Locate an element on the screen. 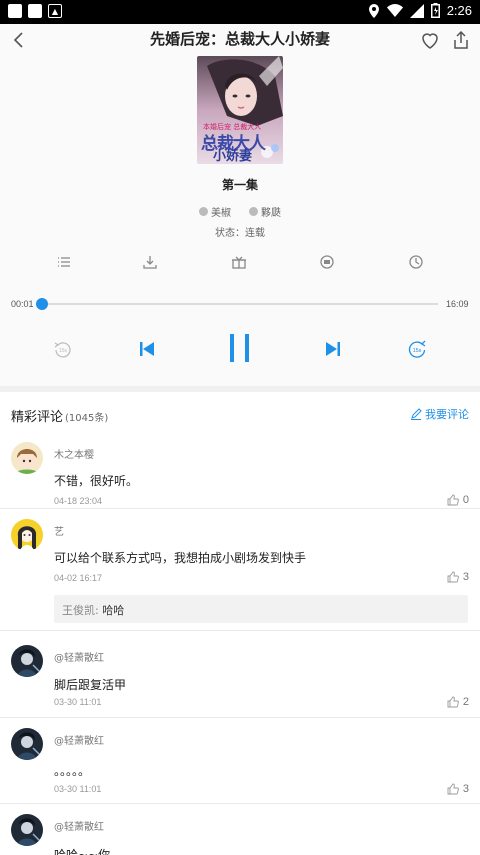  timer-button is located at coordinates (416, 262).